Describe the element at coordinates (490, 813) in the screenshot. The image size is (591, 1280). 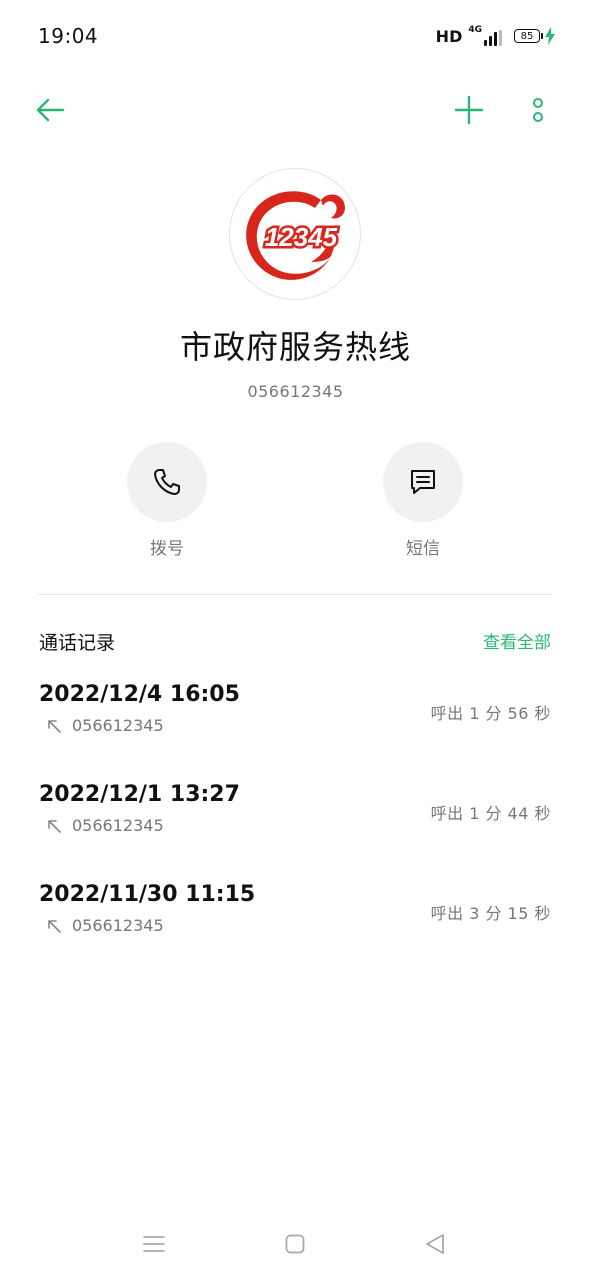
I see `call-info: 呼出 1 分 44 秒` at that location.